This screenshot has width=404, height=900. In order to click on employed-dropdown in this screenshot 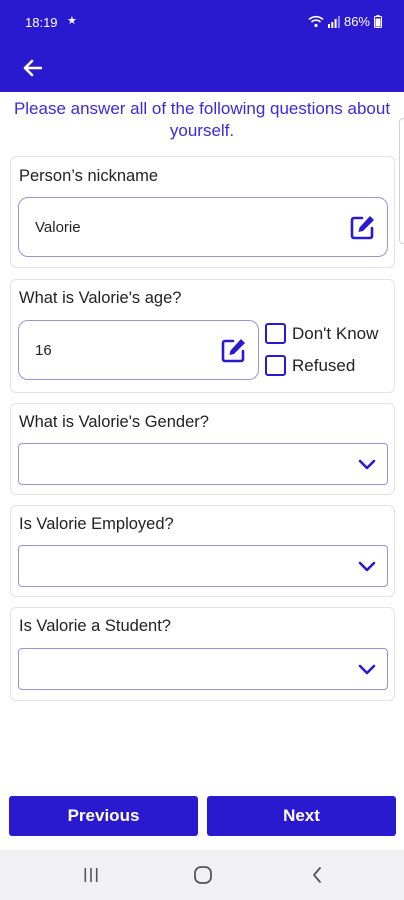, I will do `click(203, 566)`.